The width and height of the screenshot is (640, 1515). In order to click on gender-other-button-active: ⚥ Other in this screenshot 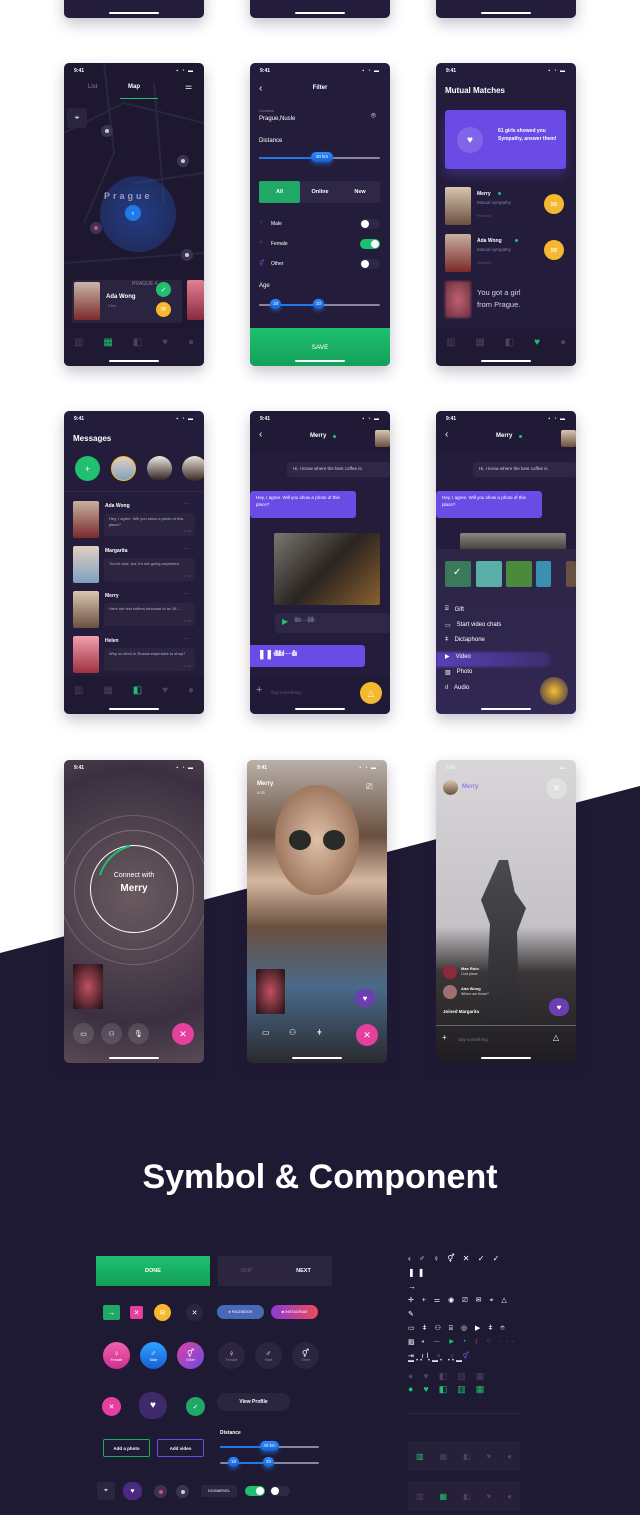, I will do `click(190, 1355)`.